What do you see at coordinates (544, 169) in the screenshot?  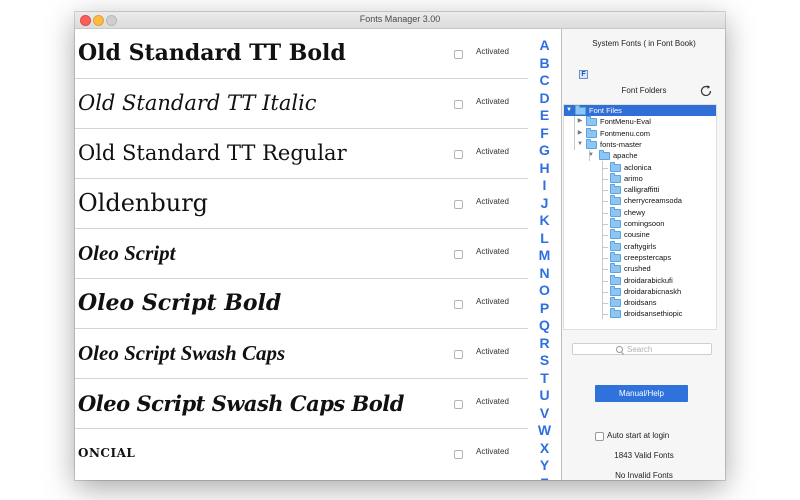 I see `letter-h-link: H` at bounding box center [544, 169].